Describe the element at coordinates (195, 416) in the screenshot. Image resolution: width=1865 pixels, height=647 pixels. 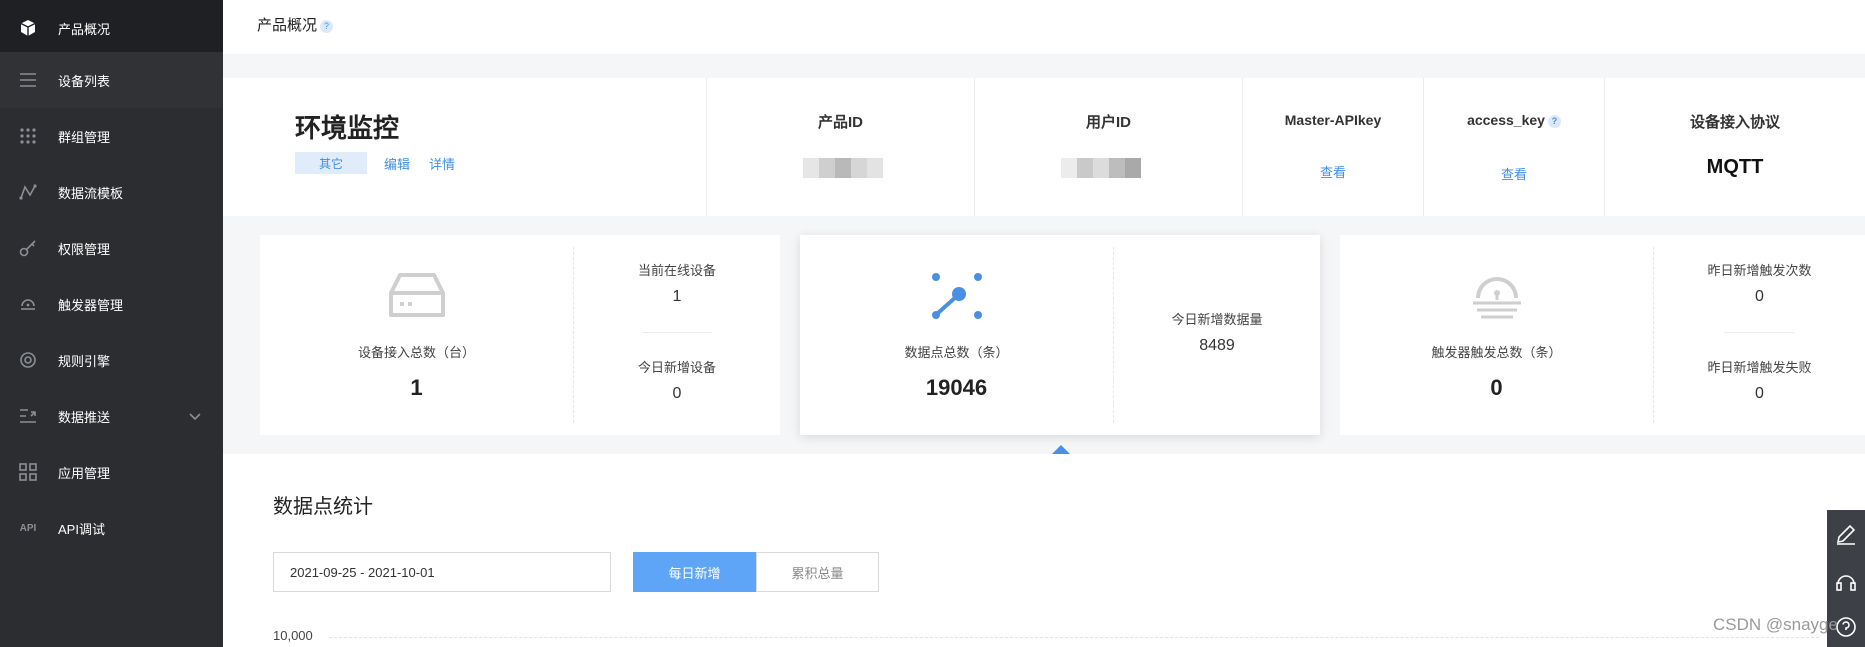
I see `chevron-down-icon` at that location.